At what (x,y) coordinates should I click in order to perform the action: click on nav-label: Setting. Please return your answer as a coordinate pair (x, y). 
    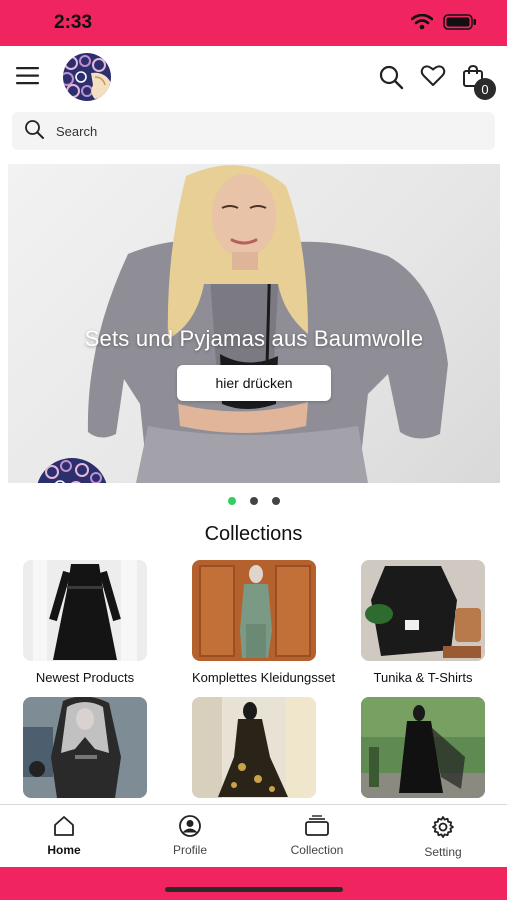
    Looking at the image, I should click on (443, 852).